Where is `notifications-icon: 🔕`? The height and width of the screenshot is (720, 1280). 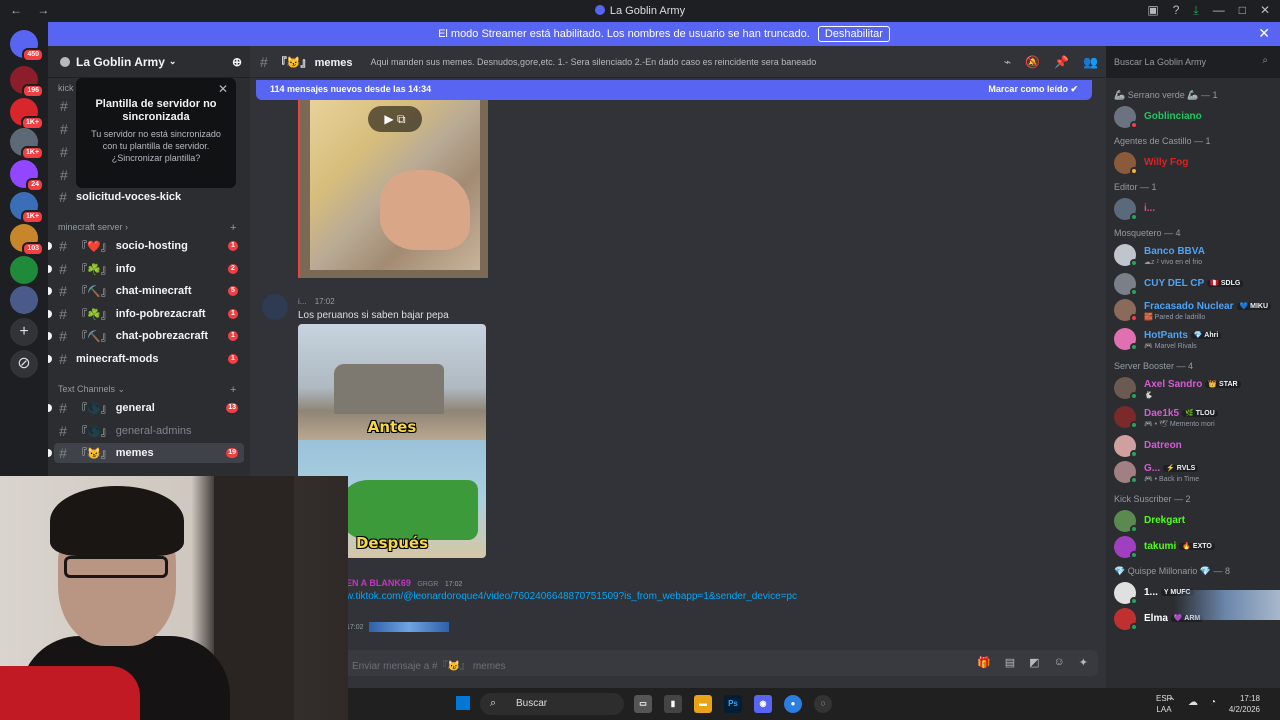 notifications-icon: 🔕 is located at coordinates (1032, 62).